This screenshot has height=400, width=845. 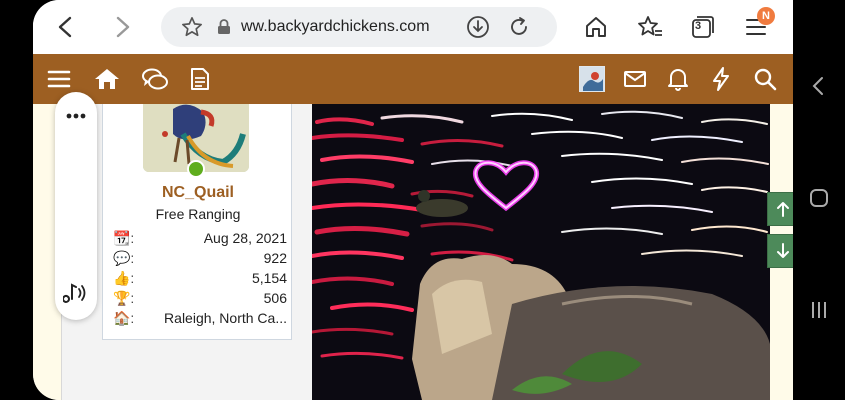 I want to click on stat-value: 922, so click(x=275, y=258).